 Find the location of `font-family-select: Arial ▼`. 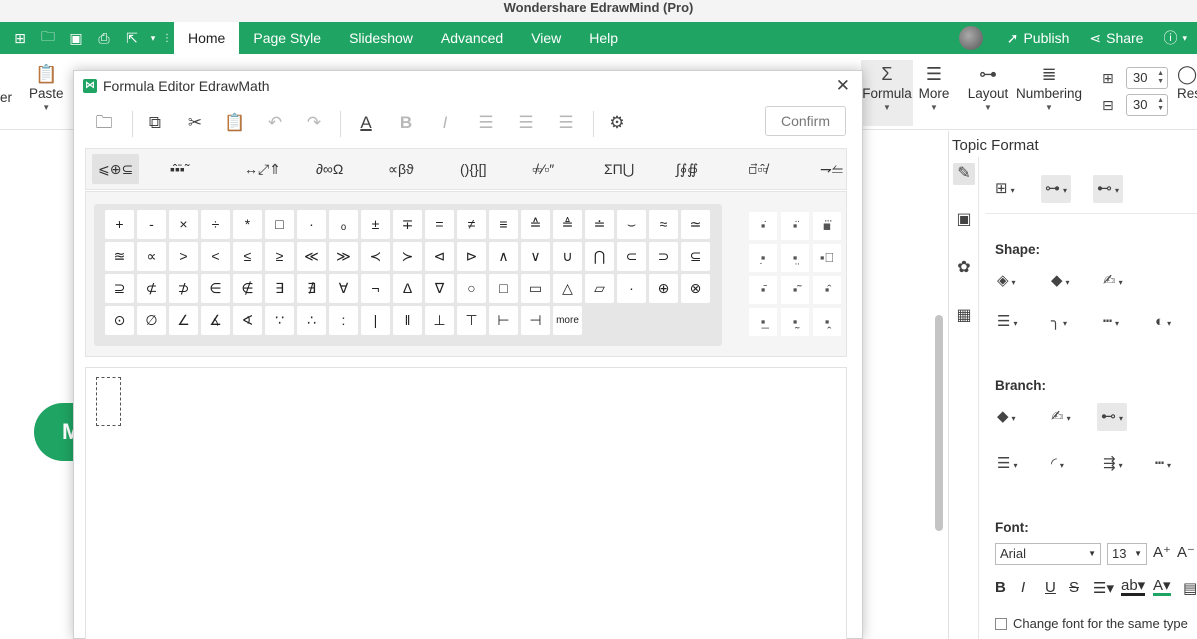

font-family-select: Arial ▼ is located at coordinates (1048, 554).